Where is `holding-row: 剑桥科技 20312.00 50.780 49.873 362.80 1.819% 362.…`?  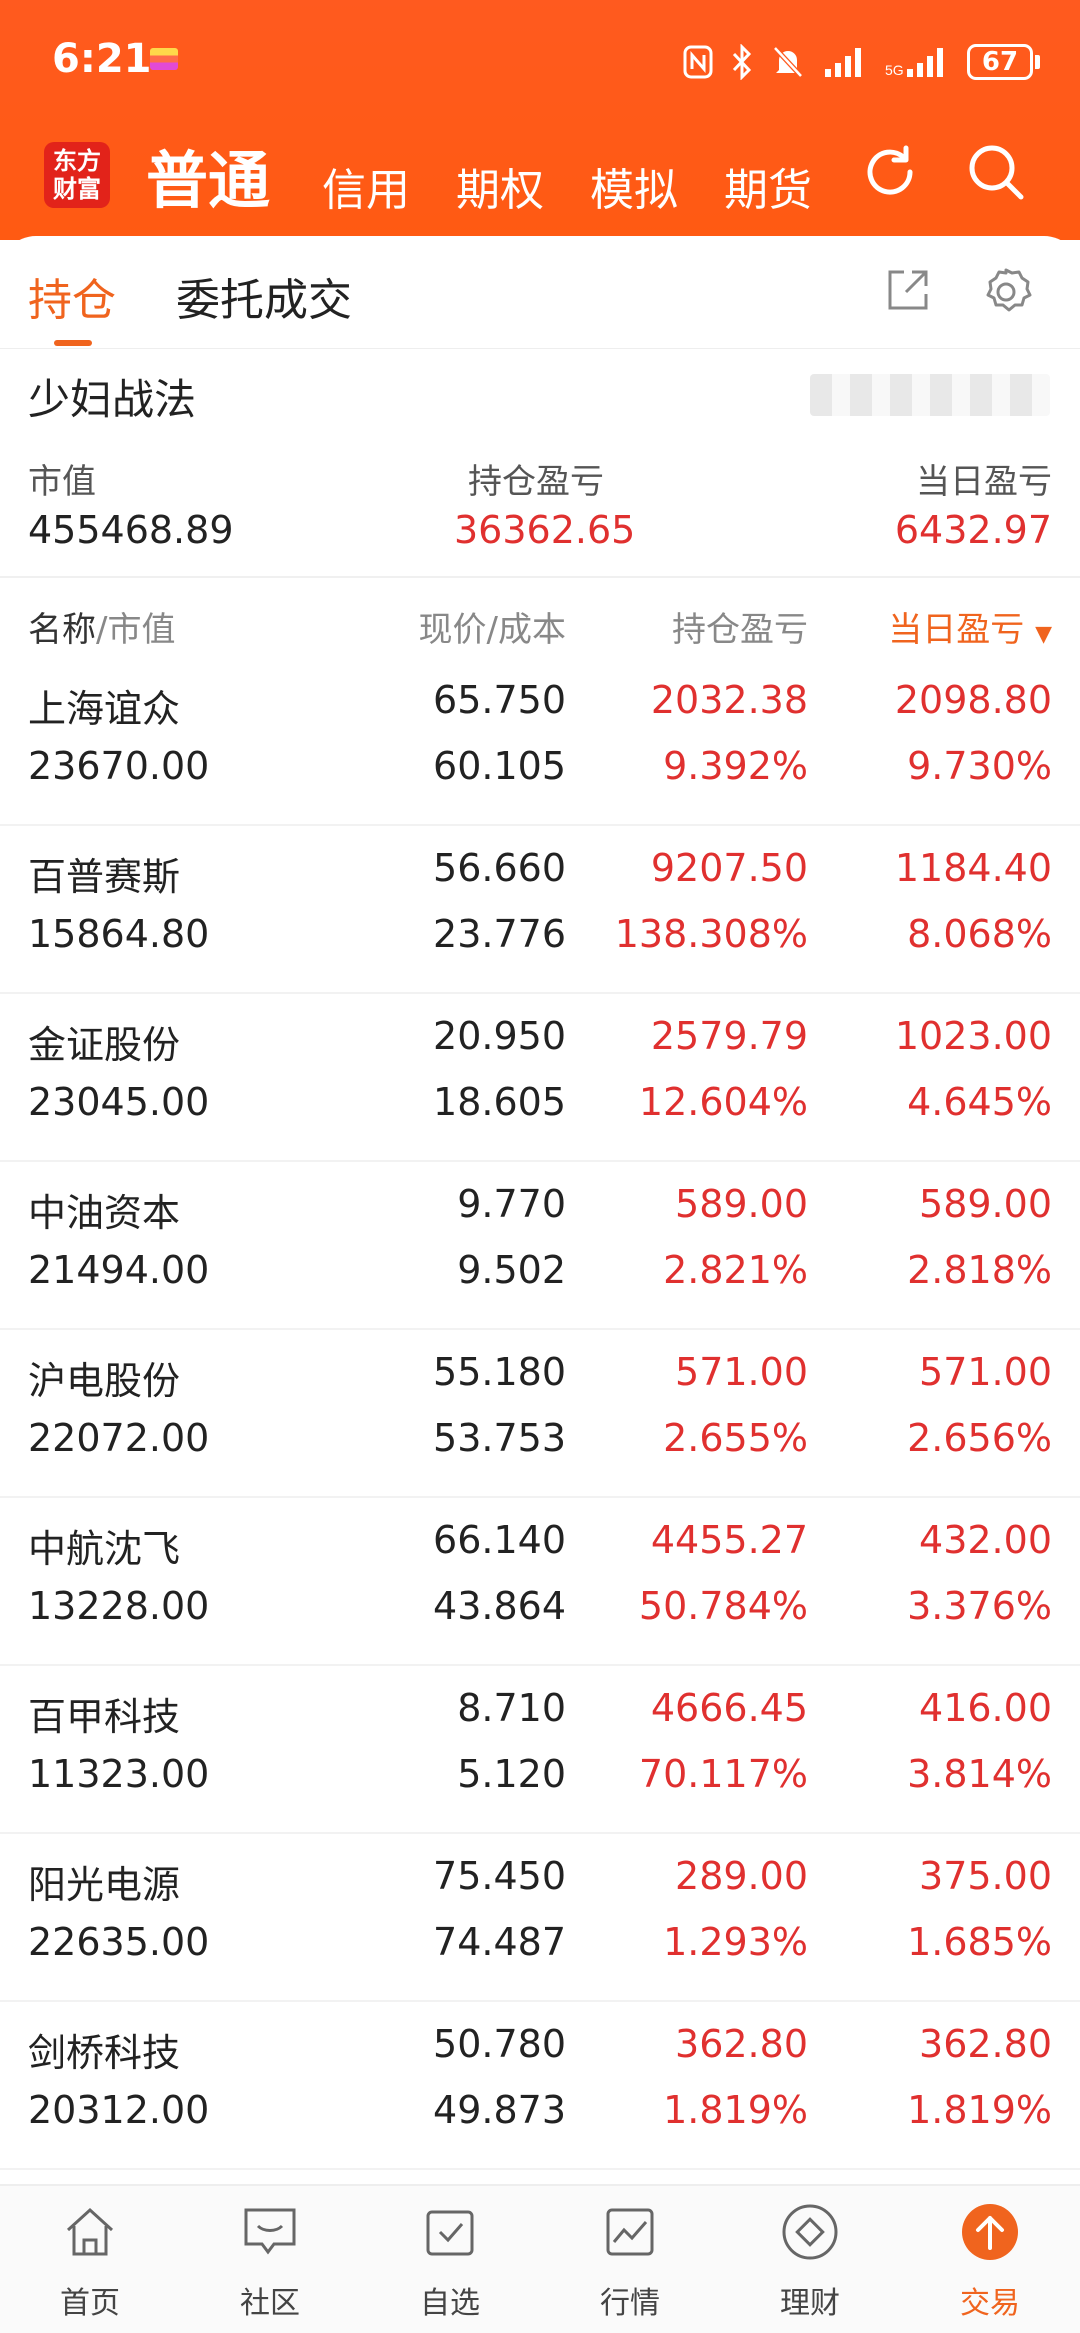 holding-row: 剑桥科技 20312.00 50.780 49.873 362.80 1.819% 362.… is located at coordinates (540, 2085).